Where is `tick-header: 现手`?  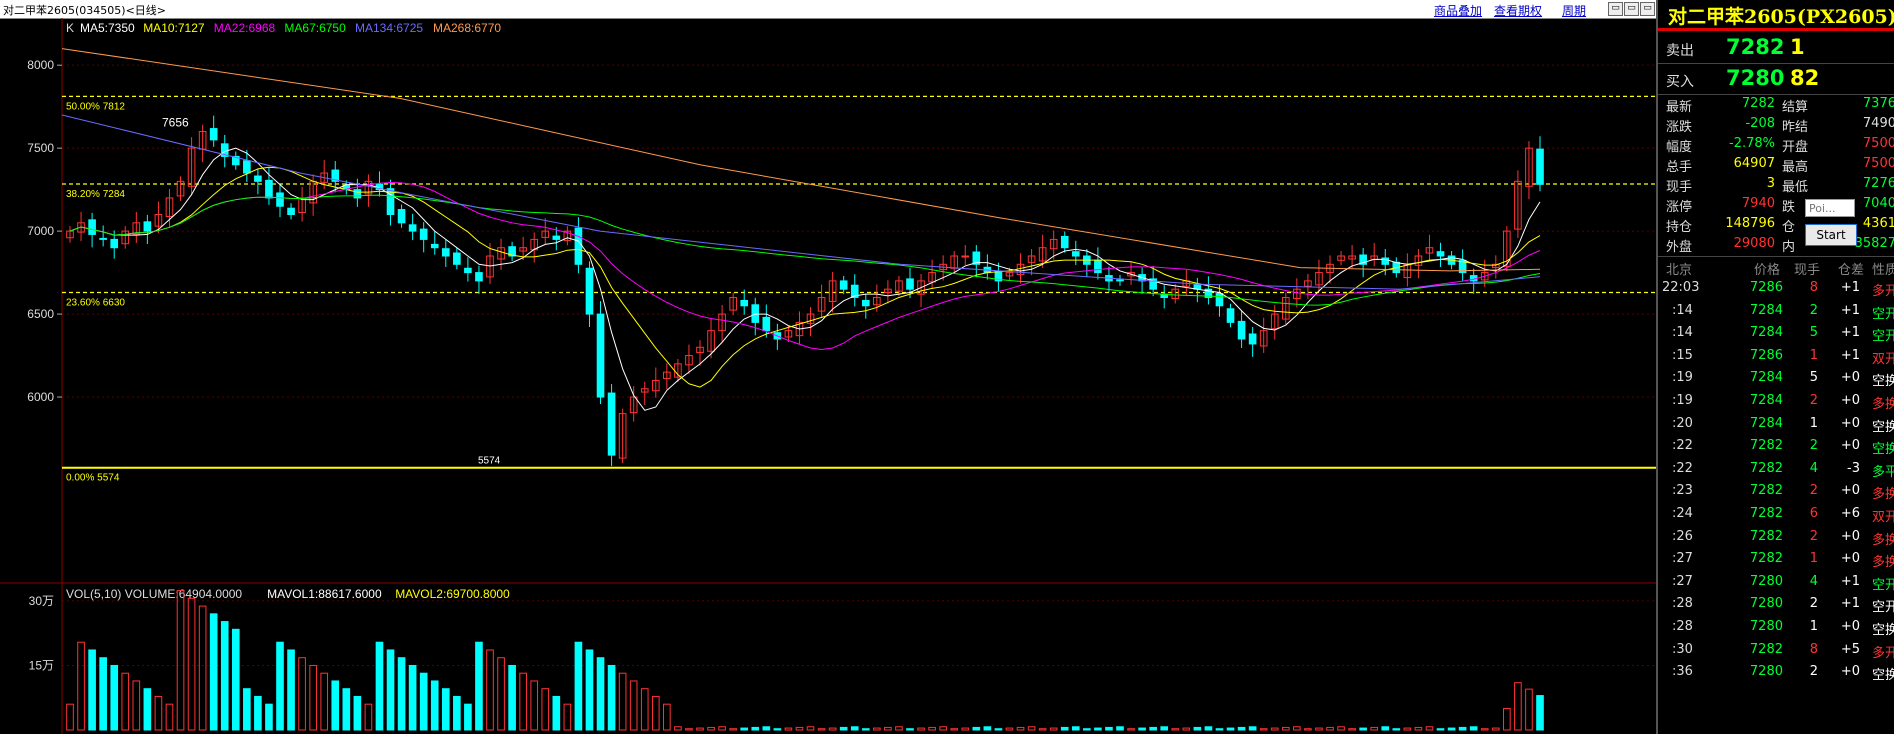
tick-header: 现手 is located at coordinates (1807, 270).